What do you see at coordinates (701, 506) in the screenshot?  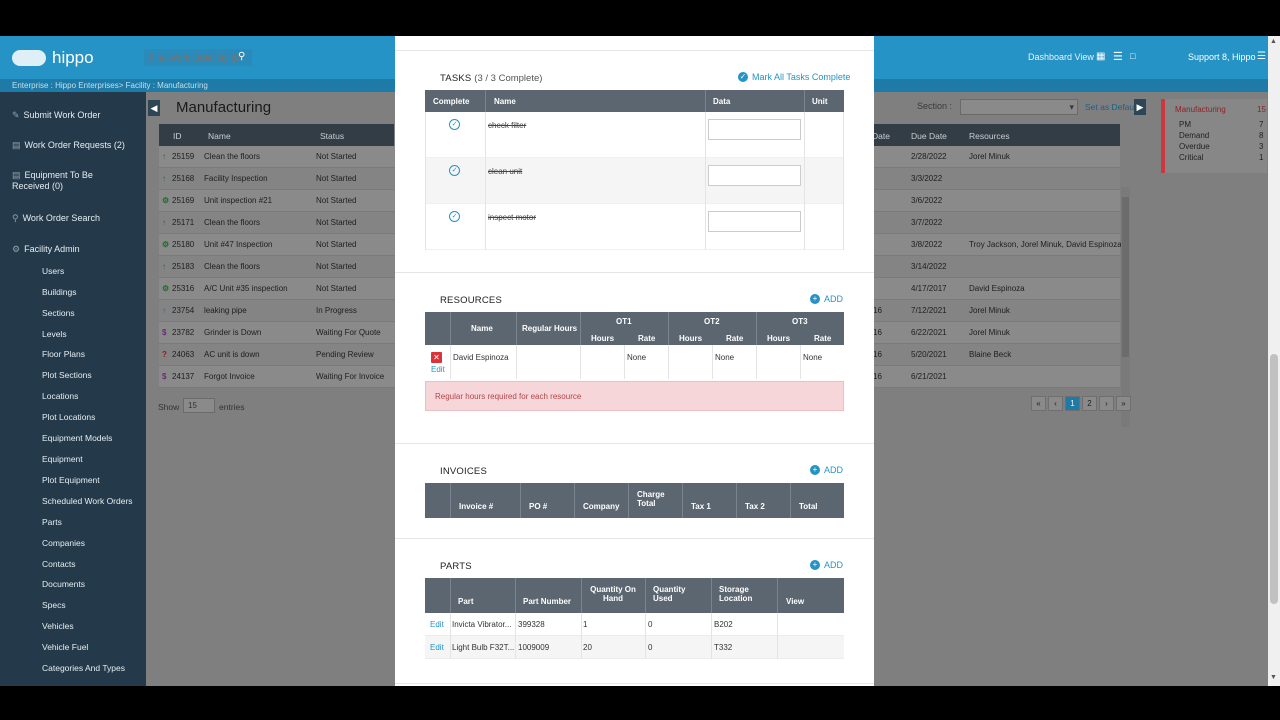 I see `invoices-header-tax1: Tax 1` at bounding box center [701, 506].